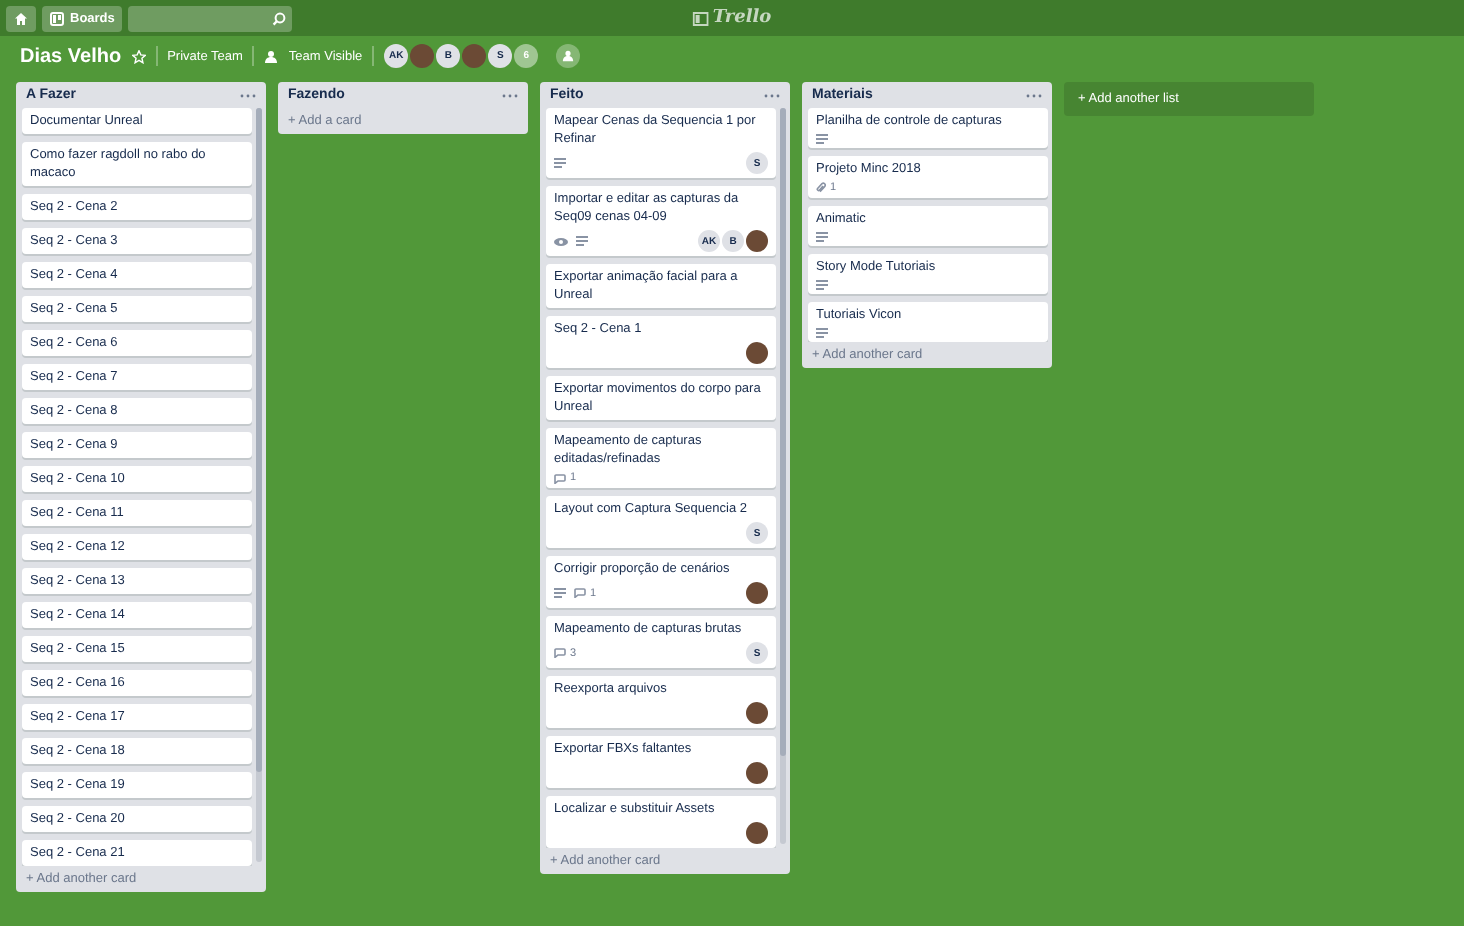  What do you see at coordinates (138, 56) in the screenshot?
I see `star-icon` at bounding box center [138, 56].